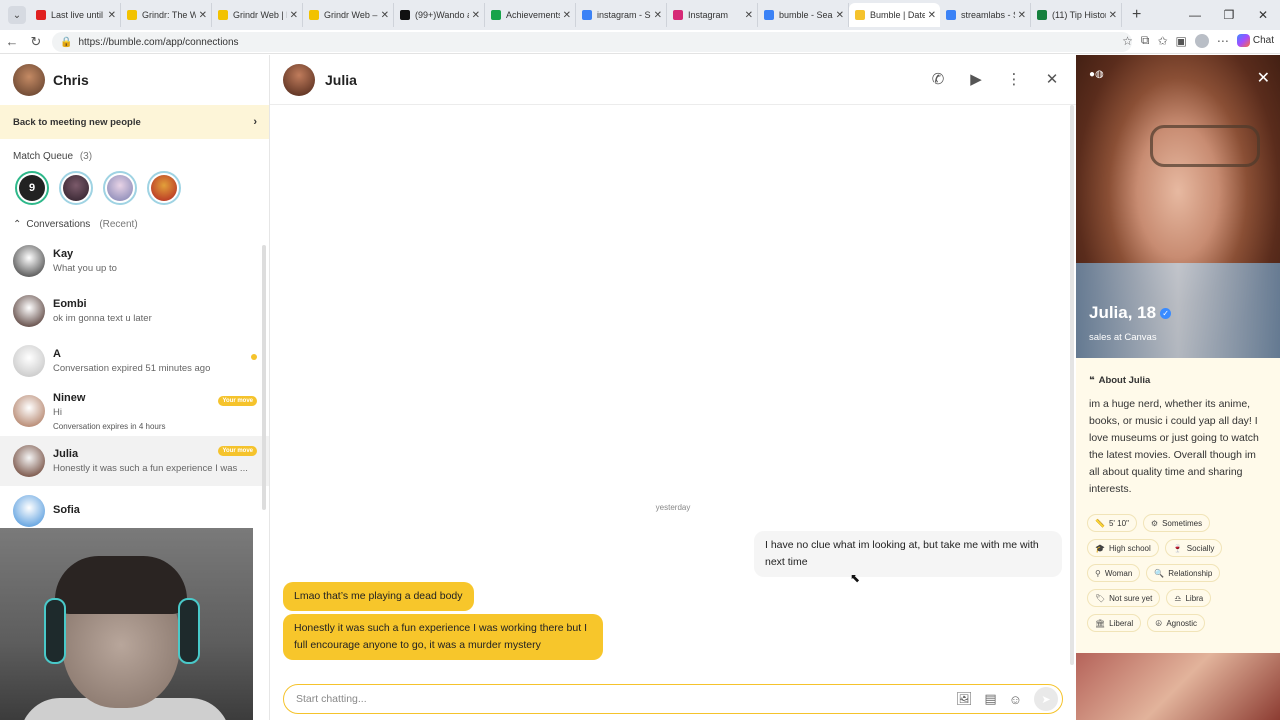 Image resolution: width=1280 pixels, height=720 pixels. Describe the element at coordinates (134, 261) in the screenshot. I see `conversation-item: Kay What you up to` at that location.